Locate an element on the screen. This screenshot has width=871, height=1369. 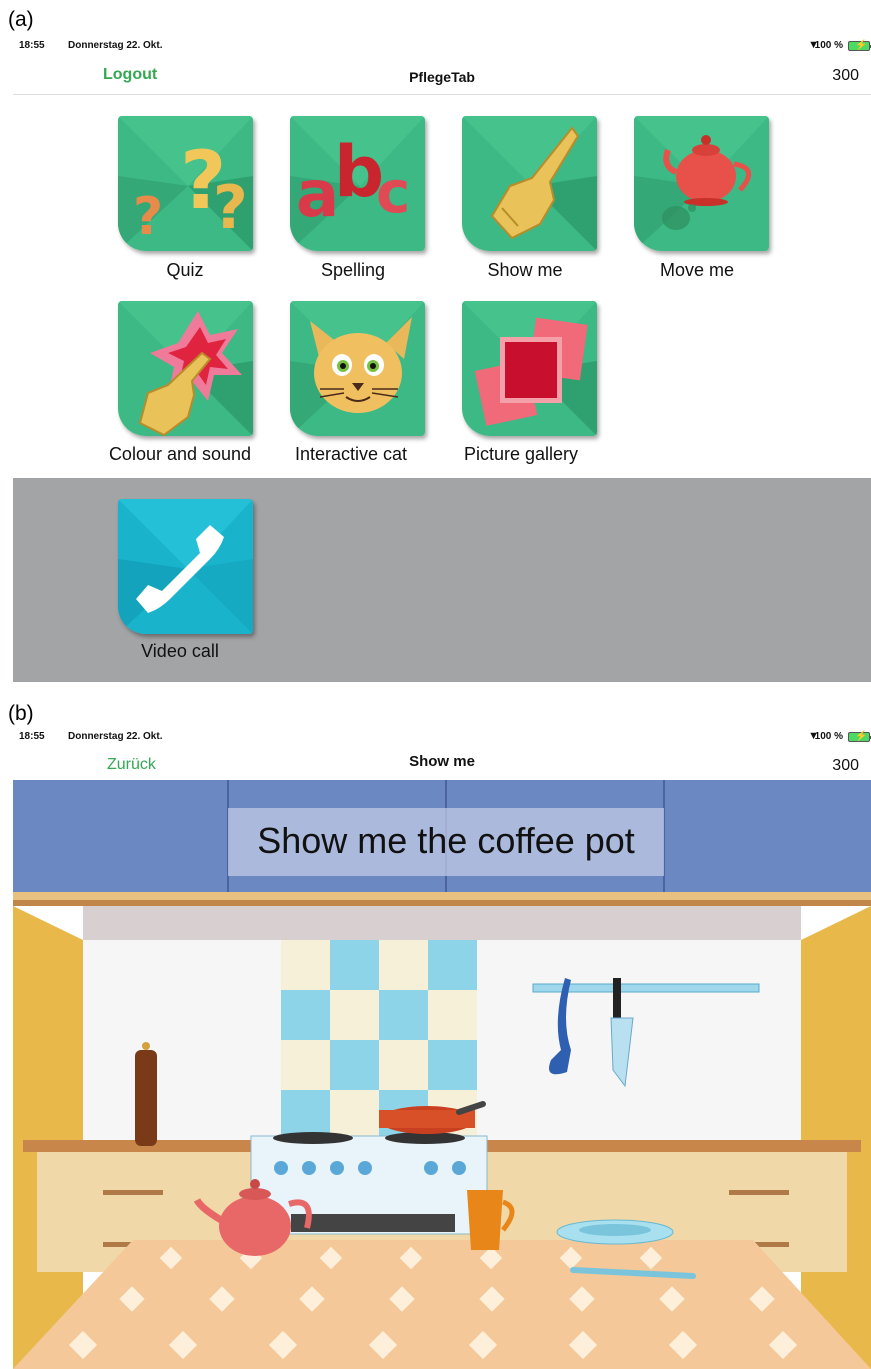
question-marks-icon: ? ? ? is located at coordinates (185, 183).